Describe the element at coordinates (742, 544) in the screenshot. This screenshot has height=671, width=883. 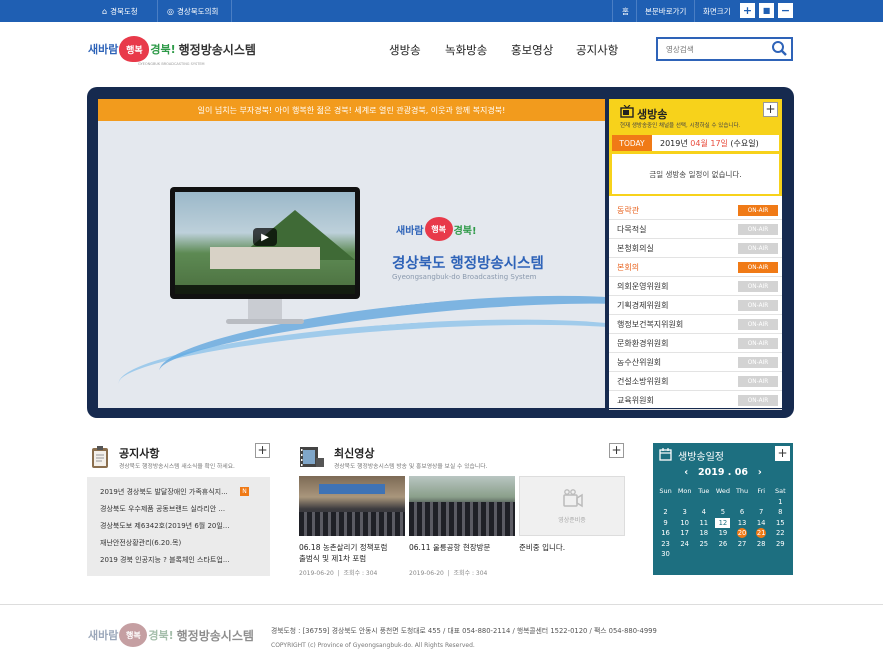
I see `calendar-day: 27` at that location.